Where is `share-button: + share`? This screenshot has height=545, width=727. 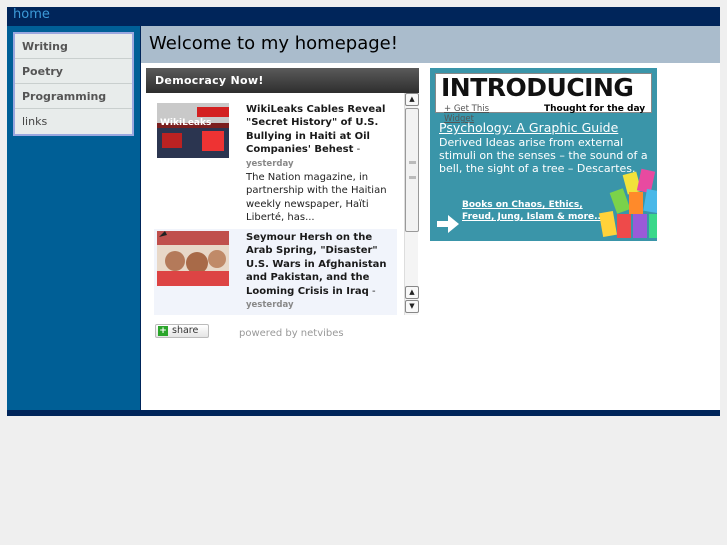
share-button: + share is located at coordinates (182, 331).